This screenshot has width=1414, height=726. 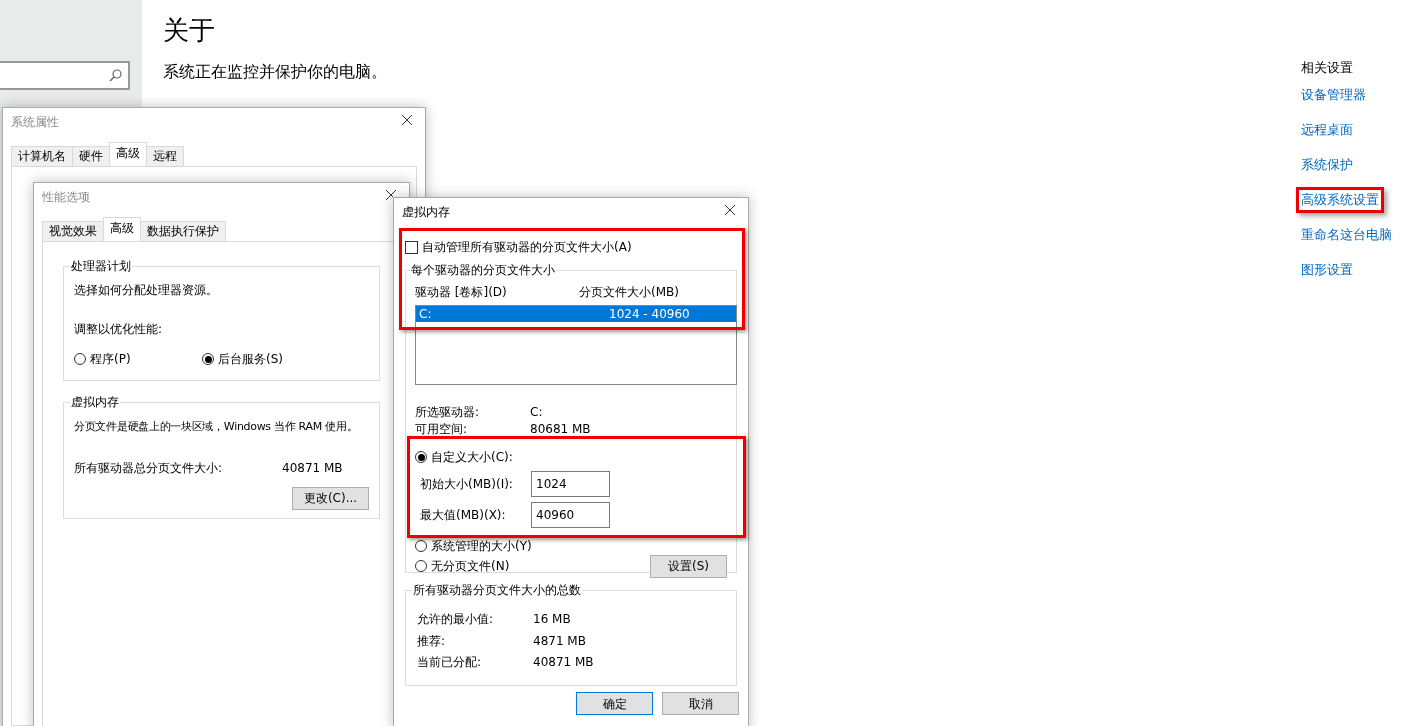 I want to click on radio-option: 系统管理的大小(Y), so click(x=473, y=546).